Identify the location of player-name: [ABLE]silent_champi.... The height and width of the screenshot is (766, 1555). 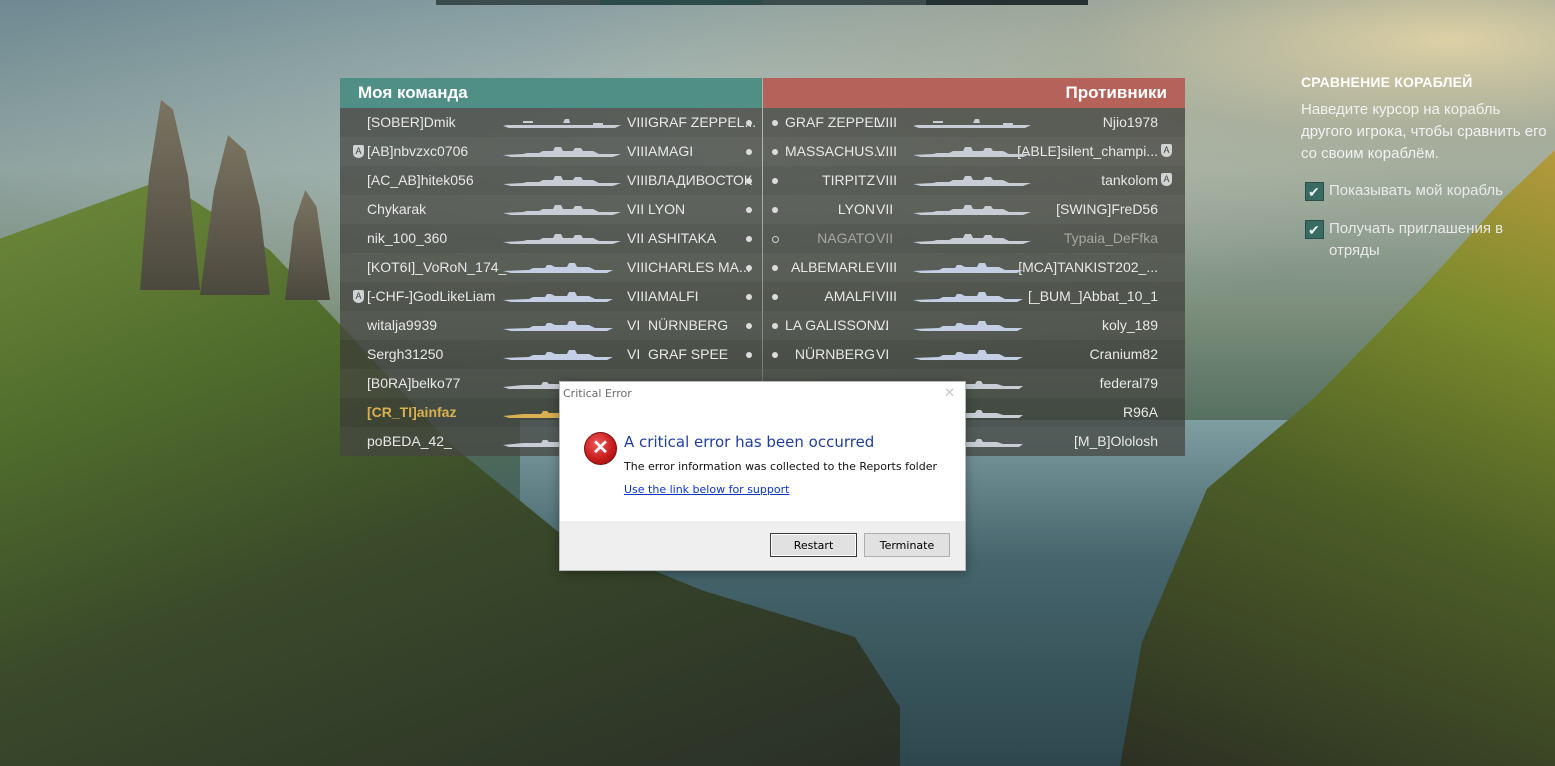
(1087, 151).